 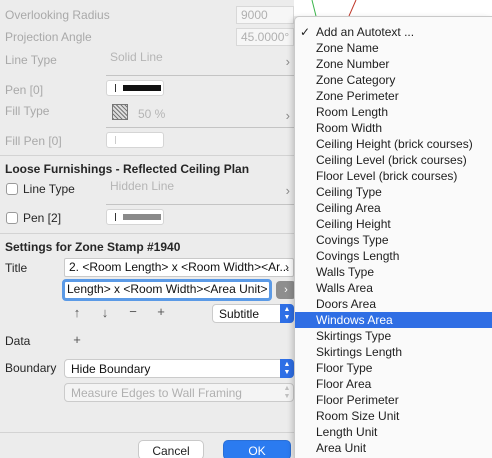 I want to click on menu-item: Floor Level (brick courses), so click(x=393, y=176).